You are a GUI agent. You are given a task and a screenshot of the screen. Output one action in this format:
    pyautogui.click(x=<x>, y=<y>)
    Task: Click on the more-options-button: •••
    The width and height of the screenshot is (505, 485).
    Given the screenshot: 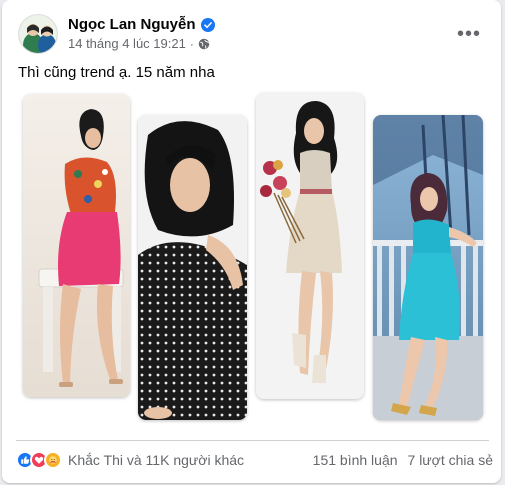 What is the action you would take?
    pyautogui.click(x=469, y=34)
    